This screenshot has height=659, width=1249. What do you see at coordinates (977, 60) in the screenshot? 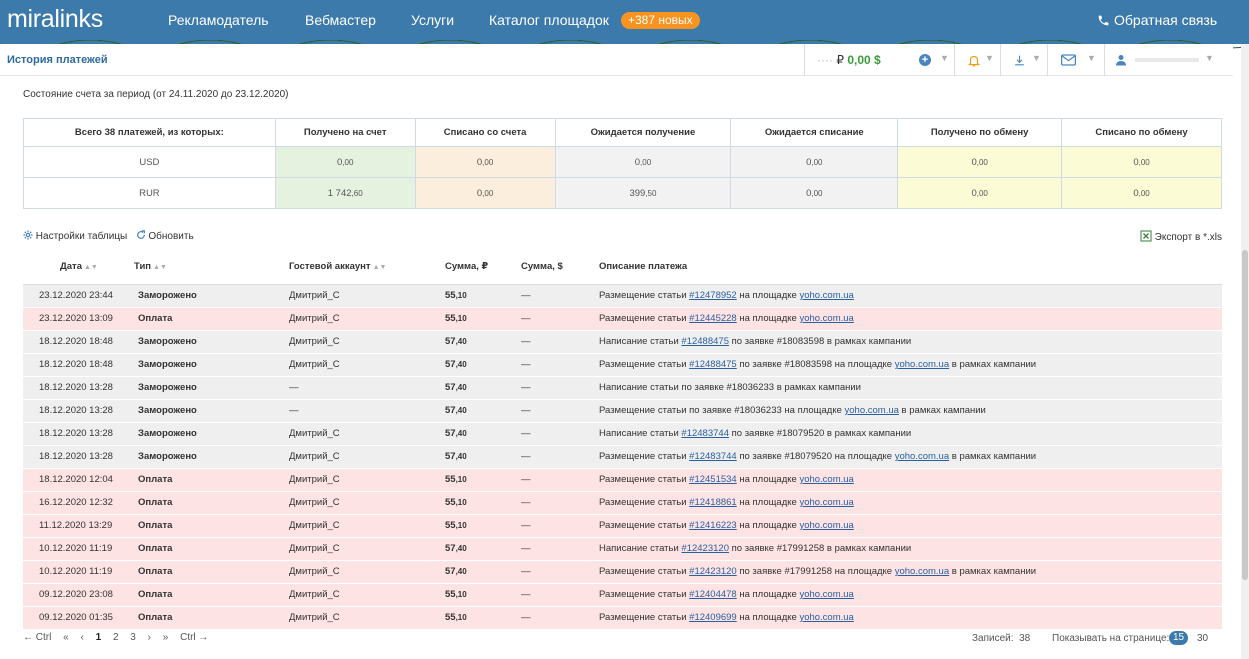
I see `notifications-box: ▼` at bounding box center [977, 60].